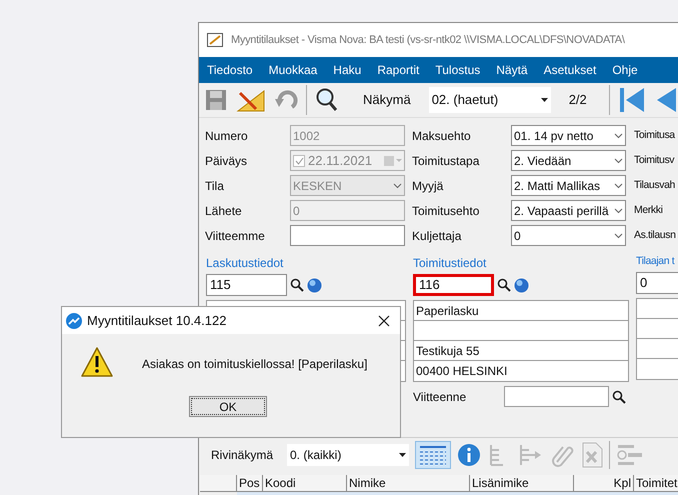 This screenshot has width=678, height=495. What do you see at coordinates (440, 397) in the screenshot?
I see `field-label: Viitteenne` at bounding box center [440, 397].